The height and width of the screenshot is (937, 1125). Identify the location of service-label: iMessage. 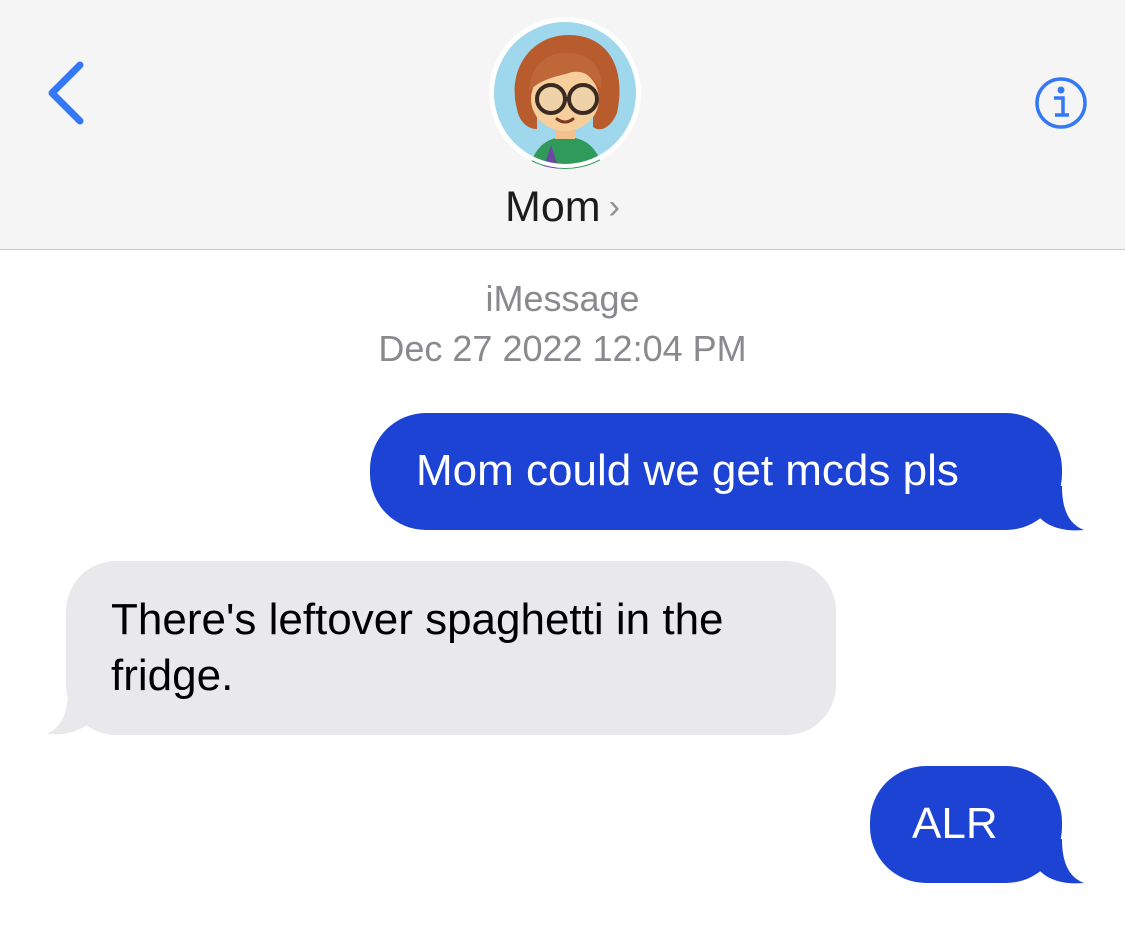
(562, 298).